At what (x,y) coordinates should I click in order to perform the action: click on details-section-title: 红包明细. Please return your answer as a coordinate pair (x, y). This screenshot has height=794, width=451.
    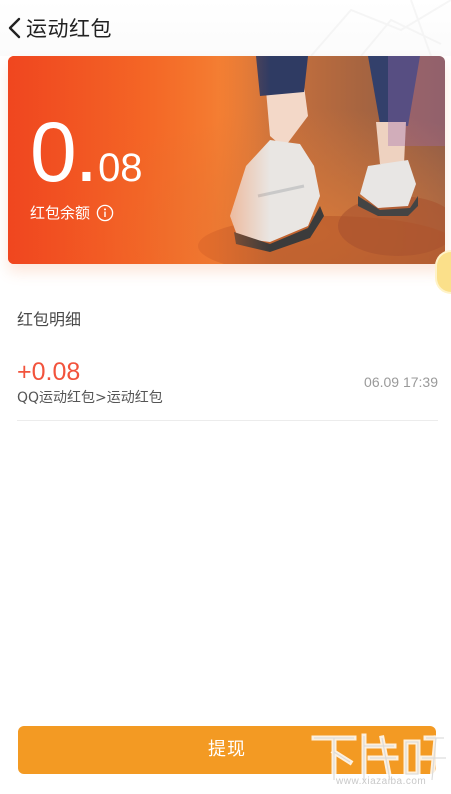
    Looking at the image, I should click on (49, 319).